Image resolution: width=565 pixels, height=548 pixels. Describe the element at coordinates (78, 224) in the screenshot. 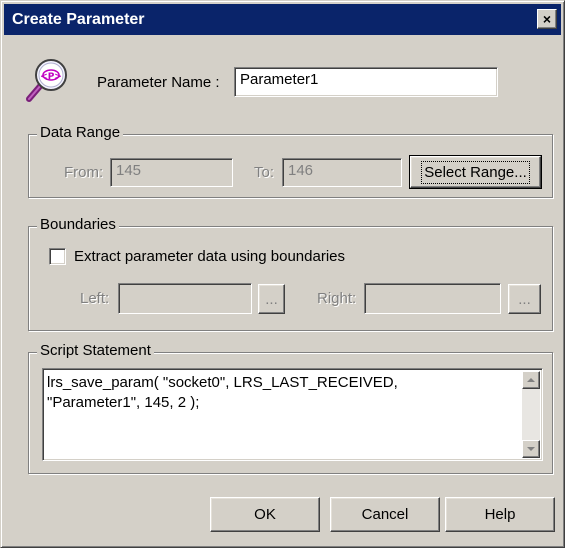

I see `boundaries-title: Boundaries` at that location.